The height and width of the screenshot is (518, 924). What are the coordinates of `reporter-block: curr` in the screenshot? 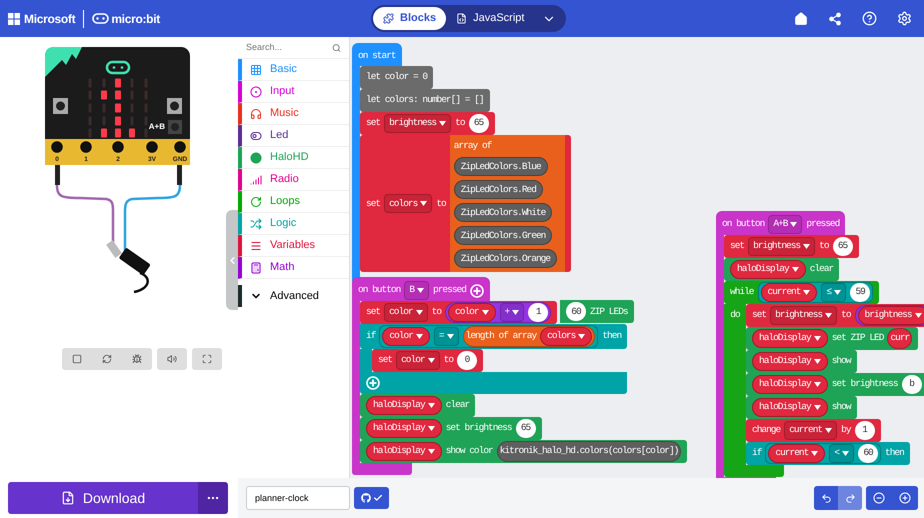 It's located at (899, 338).